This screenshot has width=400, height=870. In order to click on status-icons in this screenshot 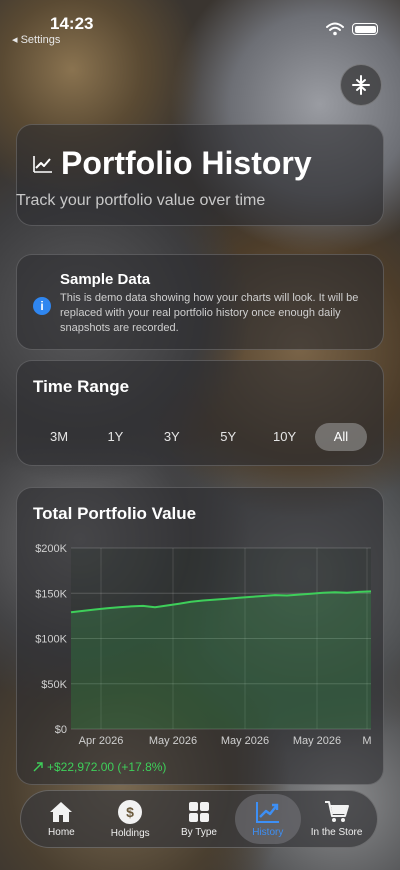, I will do `click(352, 29)`.